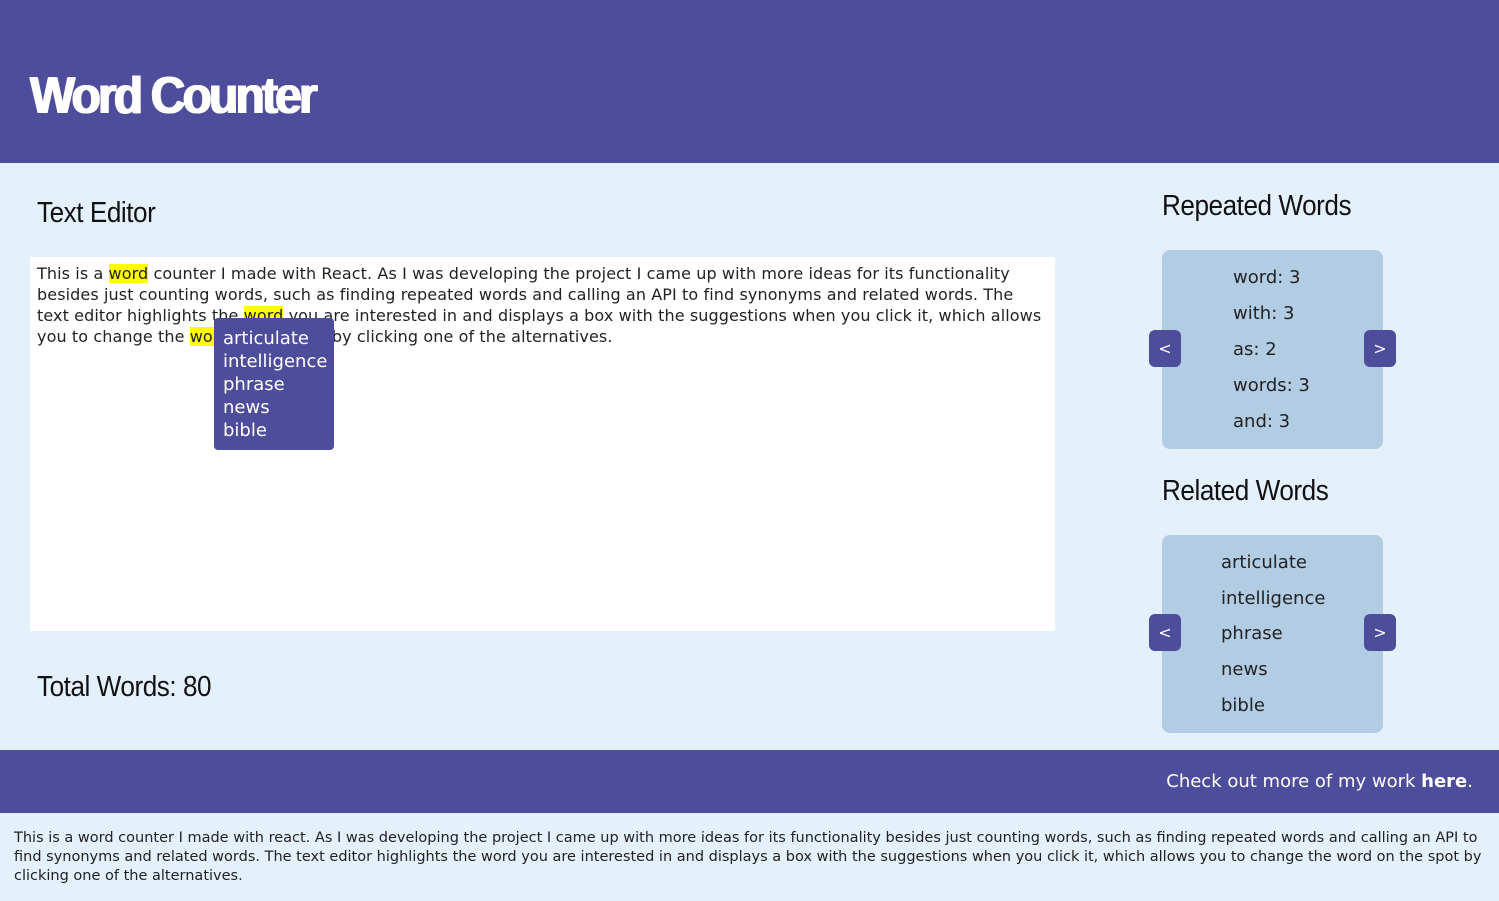  What do you see at coordinates (1273, 598) in the screenshot?
I see `related-word-item: intelligence` at bounding box center [1273, 598].